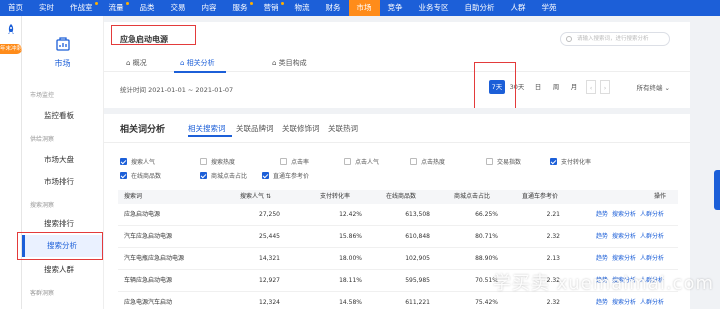 This screenshot has width=720, height=309. What do you see at coordinates (223, 162) in the screenshot?
I see `metric-label: 搜索热度` at bounding box center [223, 162].